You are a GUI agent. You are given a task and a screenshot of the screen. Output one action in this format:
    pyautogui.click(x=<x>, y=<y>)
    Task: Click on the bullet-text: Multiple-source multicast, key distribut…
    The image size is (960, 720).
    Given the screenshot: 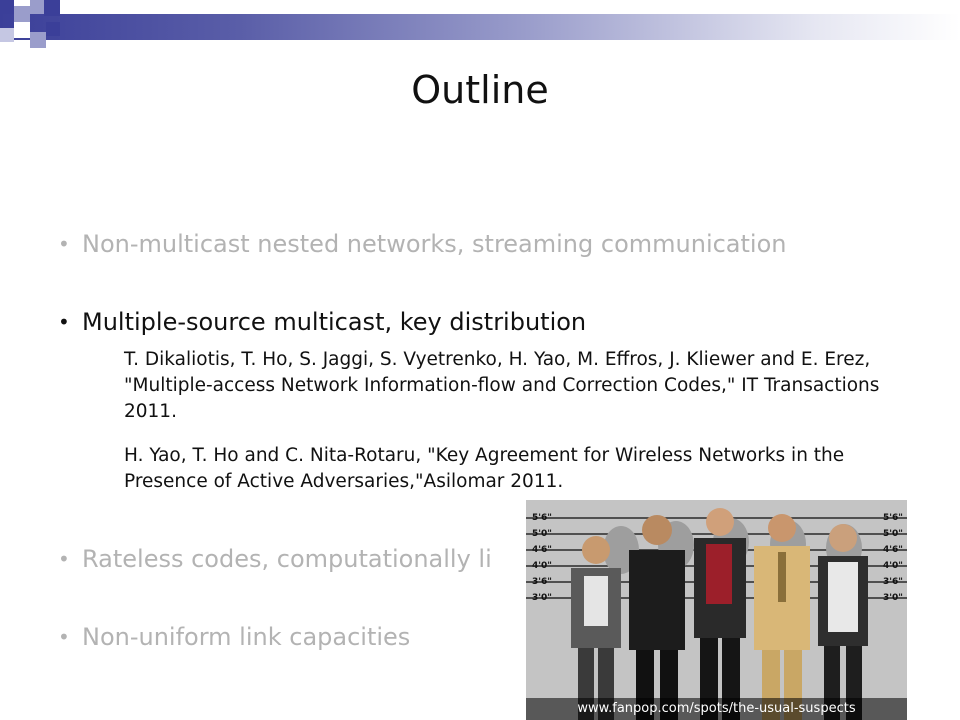 What is the action you would take?
    pyautogui.click(x=334, y=322)
    